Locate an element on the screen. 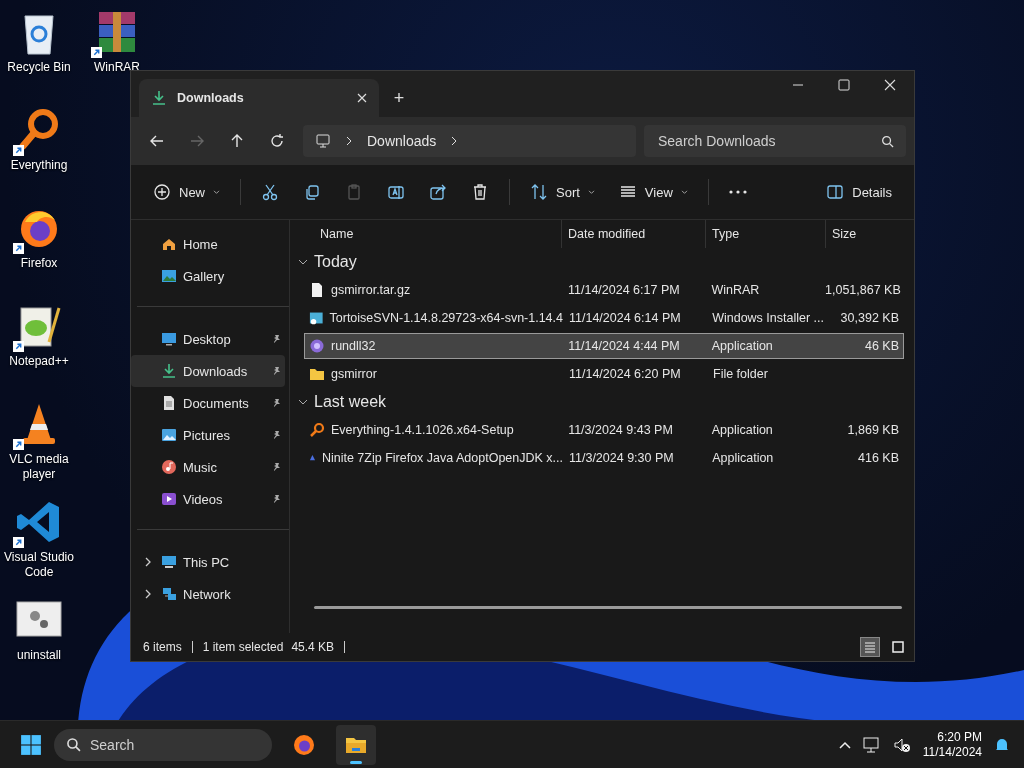 Image resolution: width=1024 pixels, height=768 pixels. gallery-icon is located at coordinates (169, 276).